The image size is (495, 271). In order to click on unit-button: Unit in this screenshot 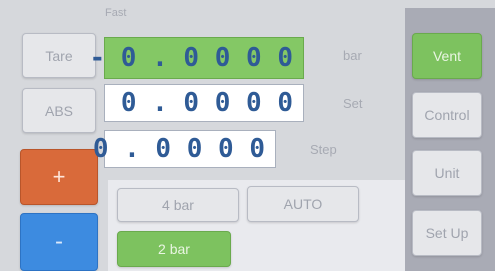, I will do `click(447, 173)`.